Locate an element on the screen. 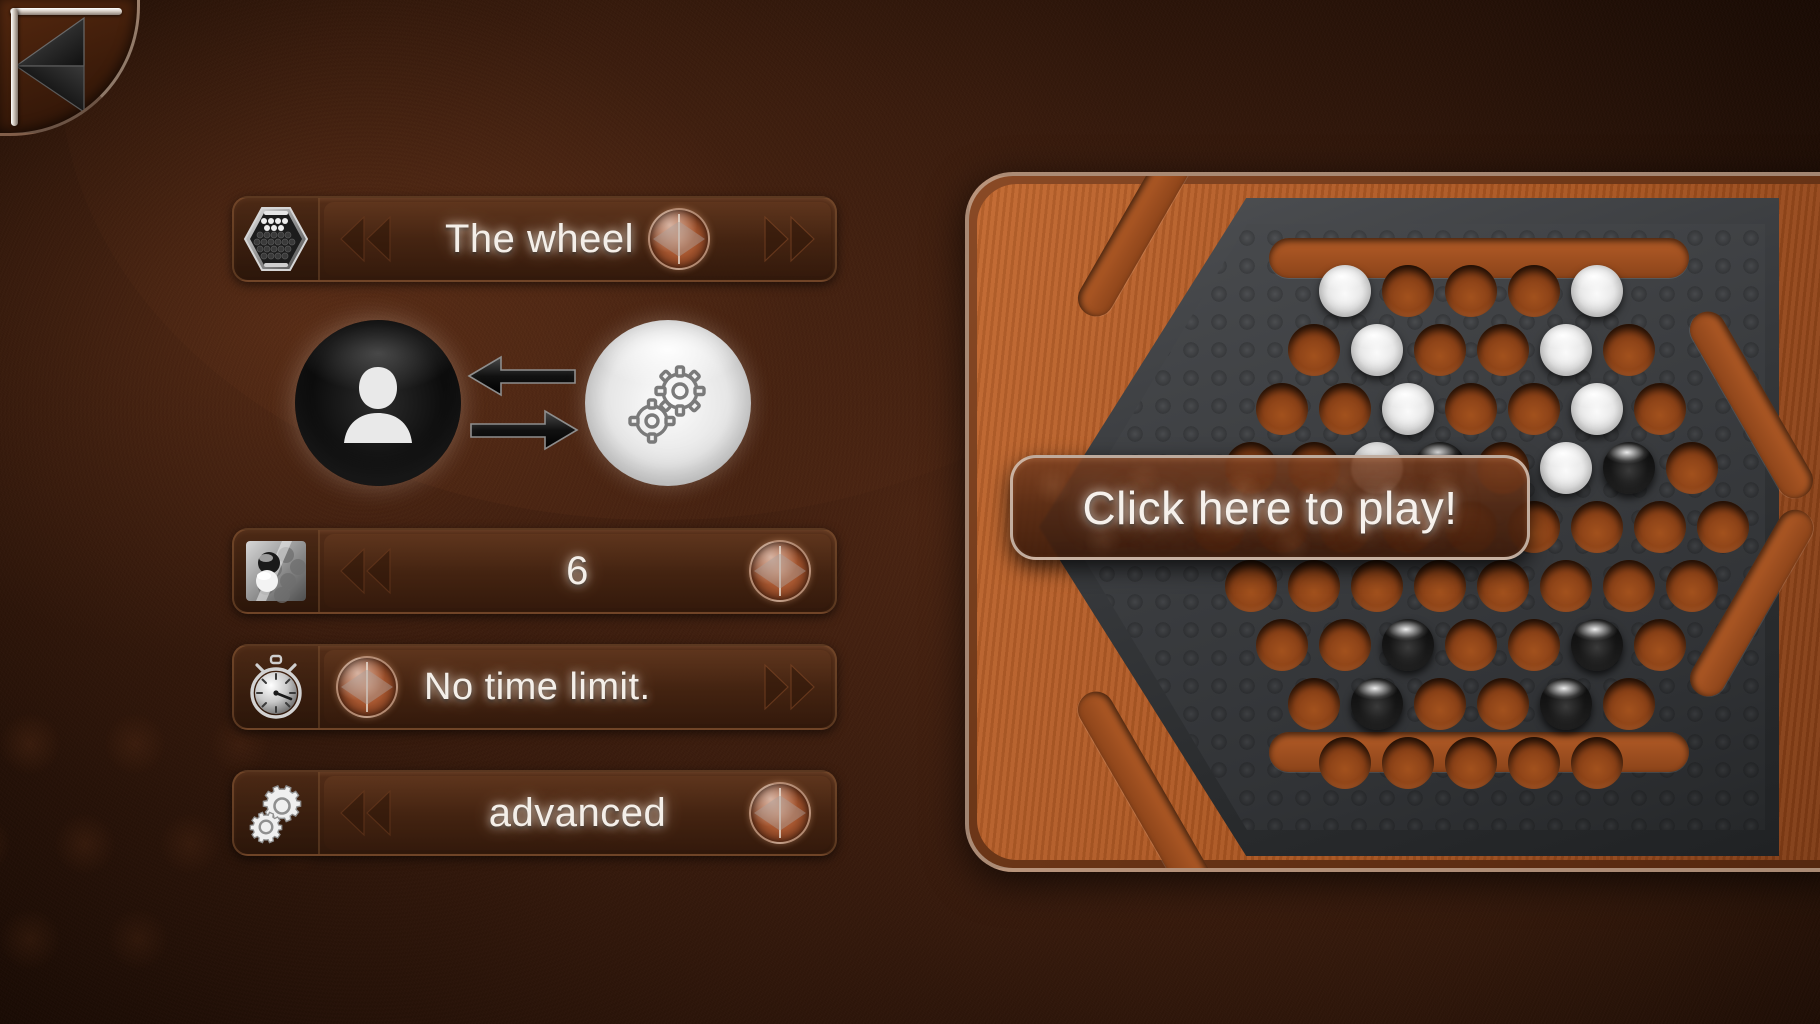 This screenshot has height=1024, width=1820. next-board-icon is located at coordinates (788, 239).